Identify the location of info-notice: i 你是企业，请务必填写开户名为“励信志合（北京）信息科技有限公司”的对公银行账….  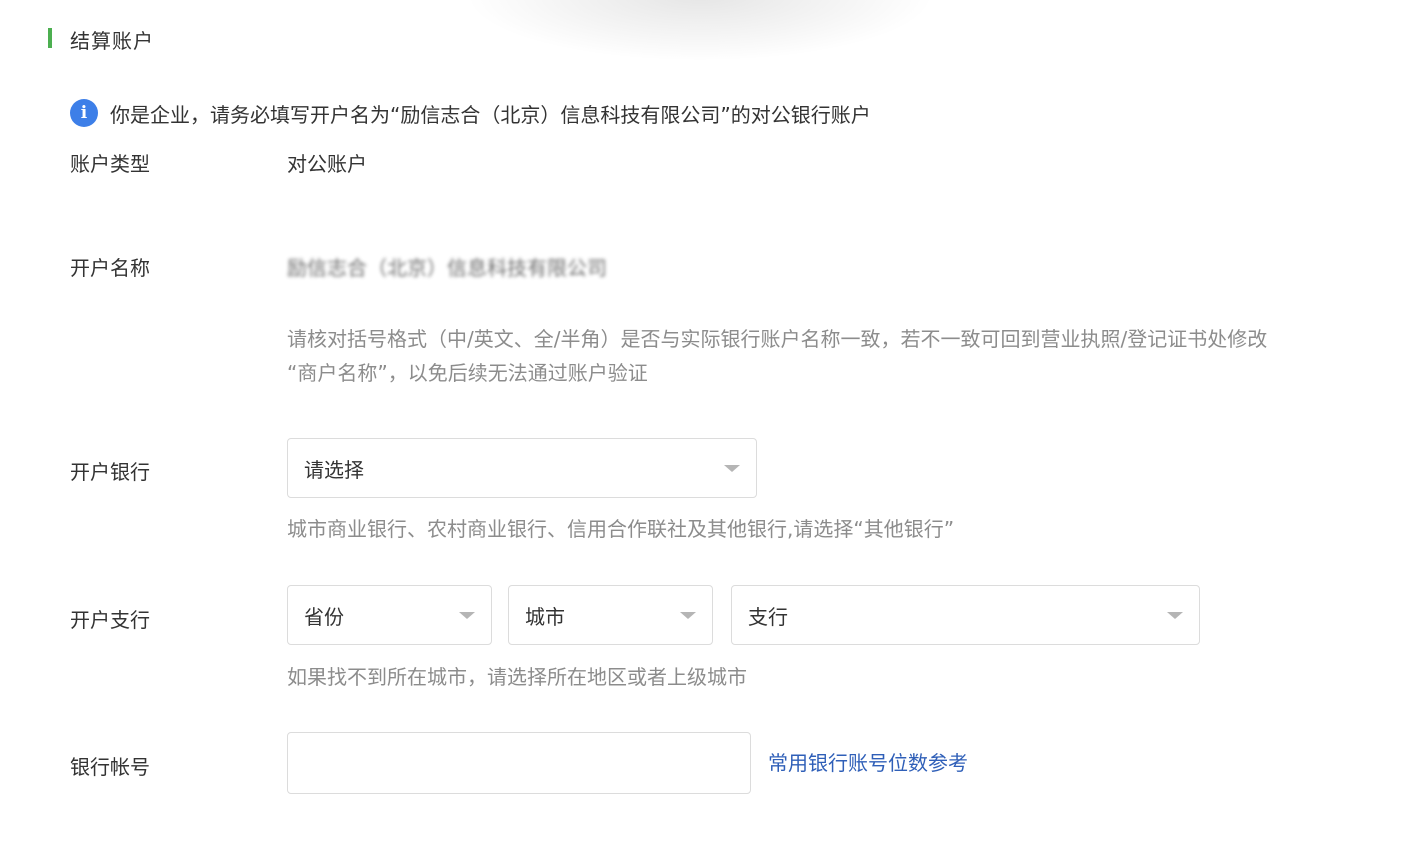
(470, 113).